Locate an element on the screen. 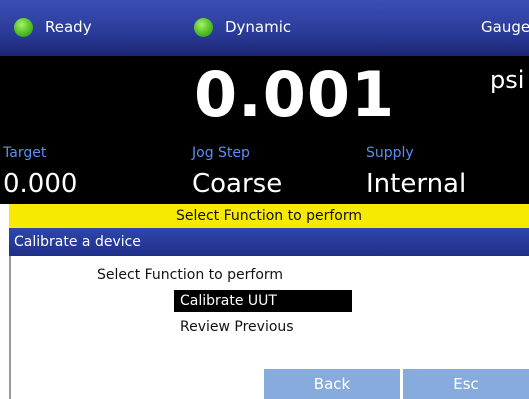  status-bar: Ready Dynamic Gauge is located at coordinates (264, 28).